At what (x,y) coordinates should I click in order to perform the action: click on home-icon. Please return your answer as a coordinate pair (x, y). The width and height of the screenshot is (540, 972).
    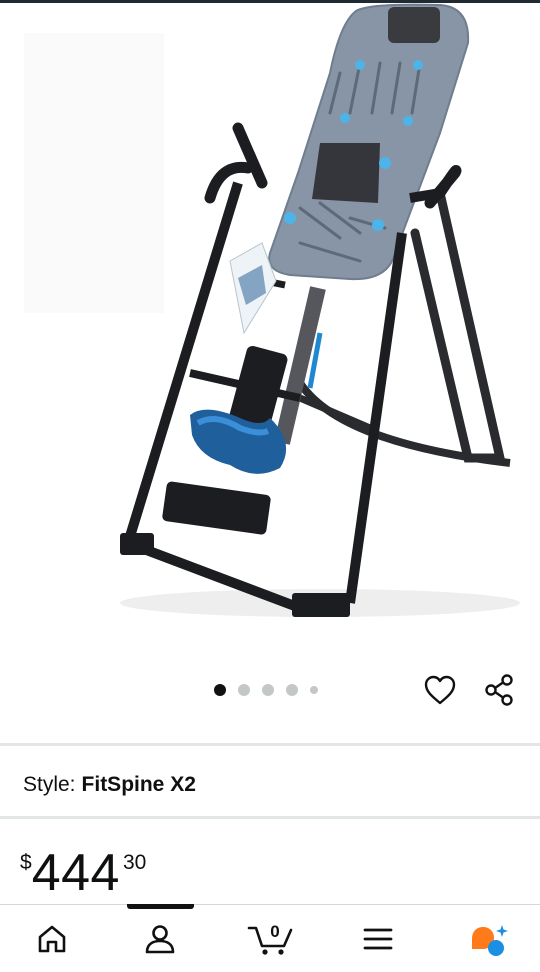
    Looking at the image, I should click on (52, 939).